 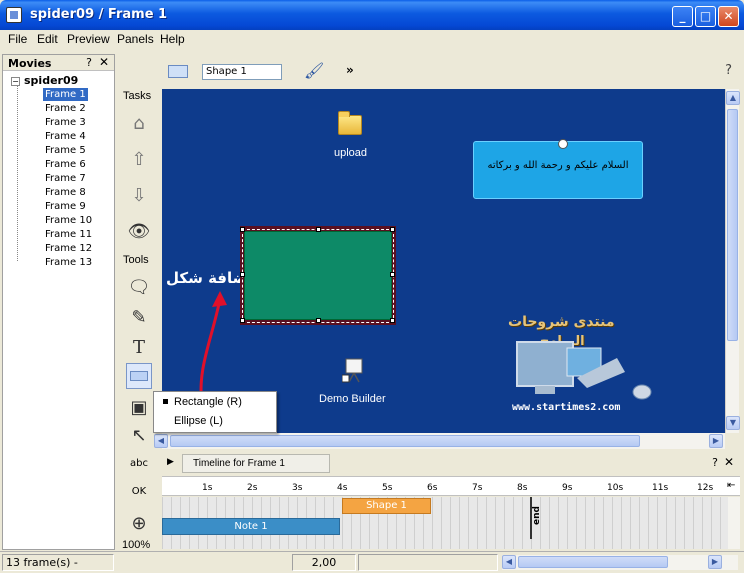 I want to click on shape-name-input: Shape 1, so click(x=242, y=72).